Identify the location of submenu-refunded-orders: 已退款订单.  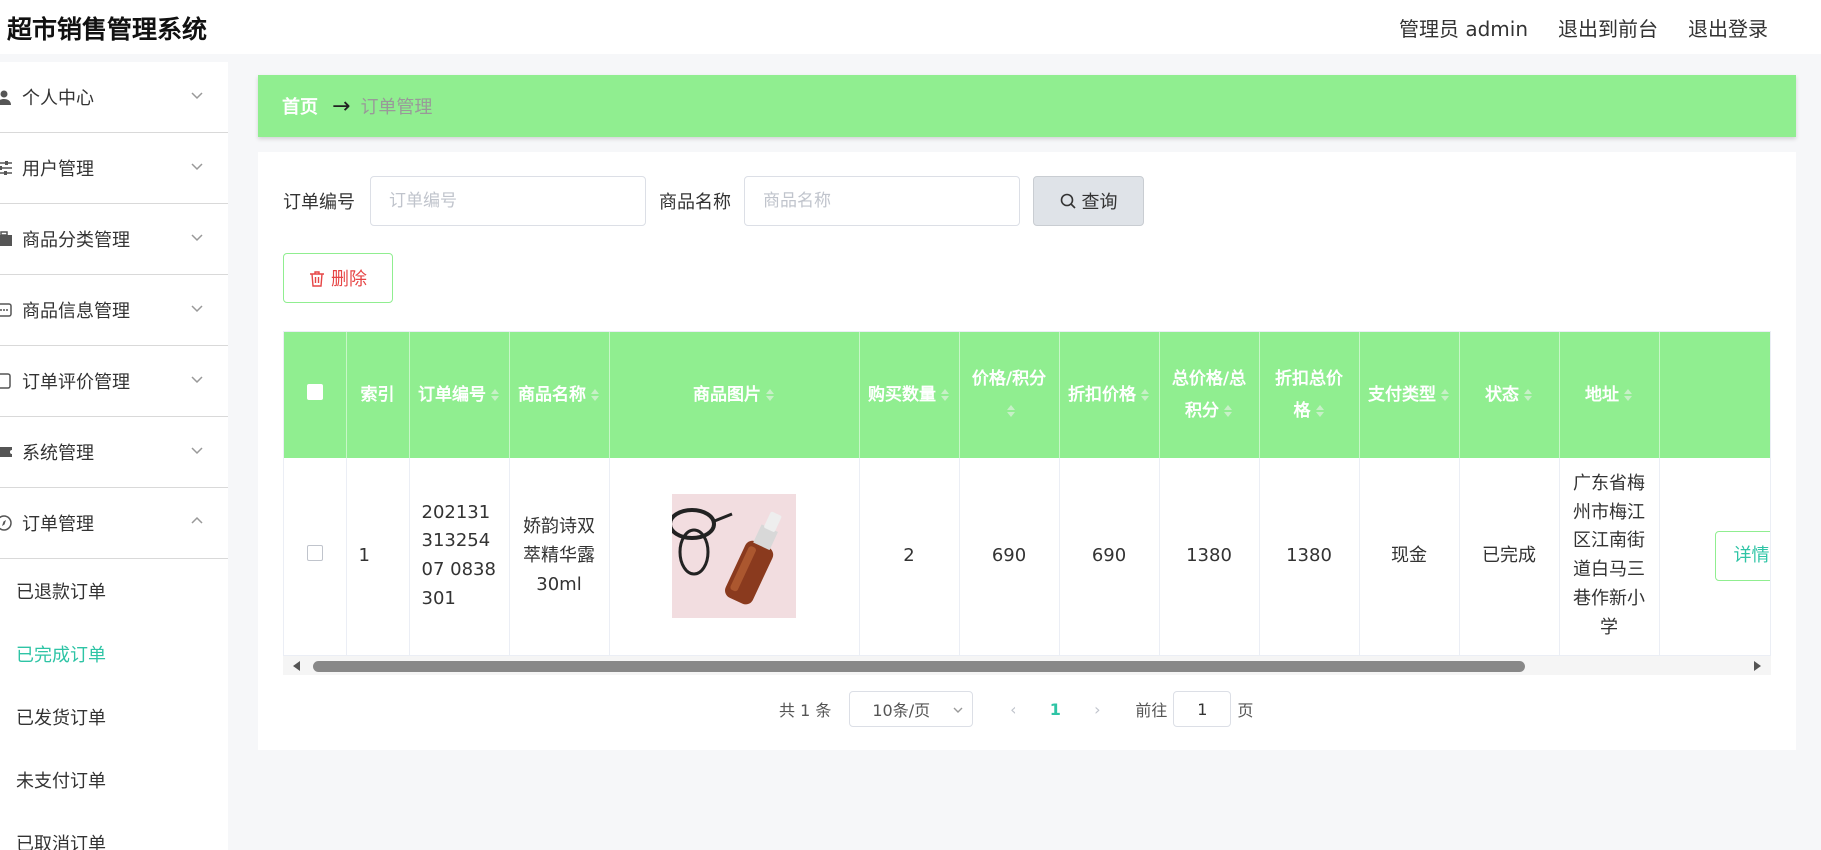
(114, 590).